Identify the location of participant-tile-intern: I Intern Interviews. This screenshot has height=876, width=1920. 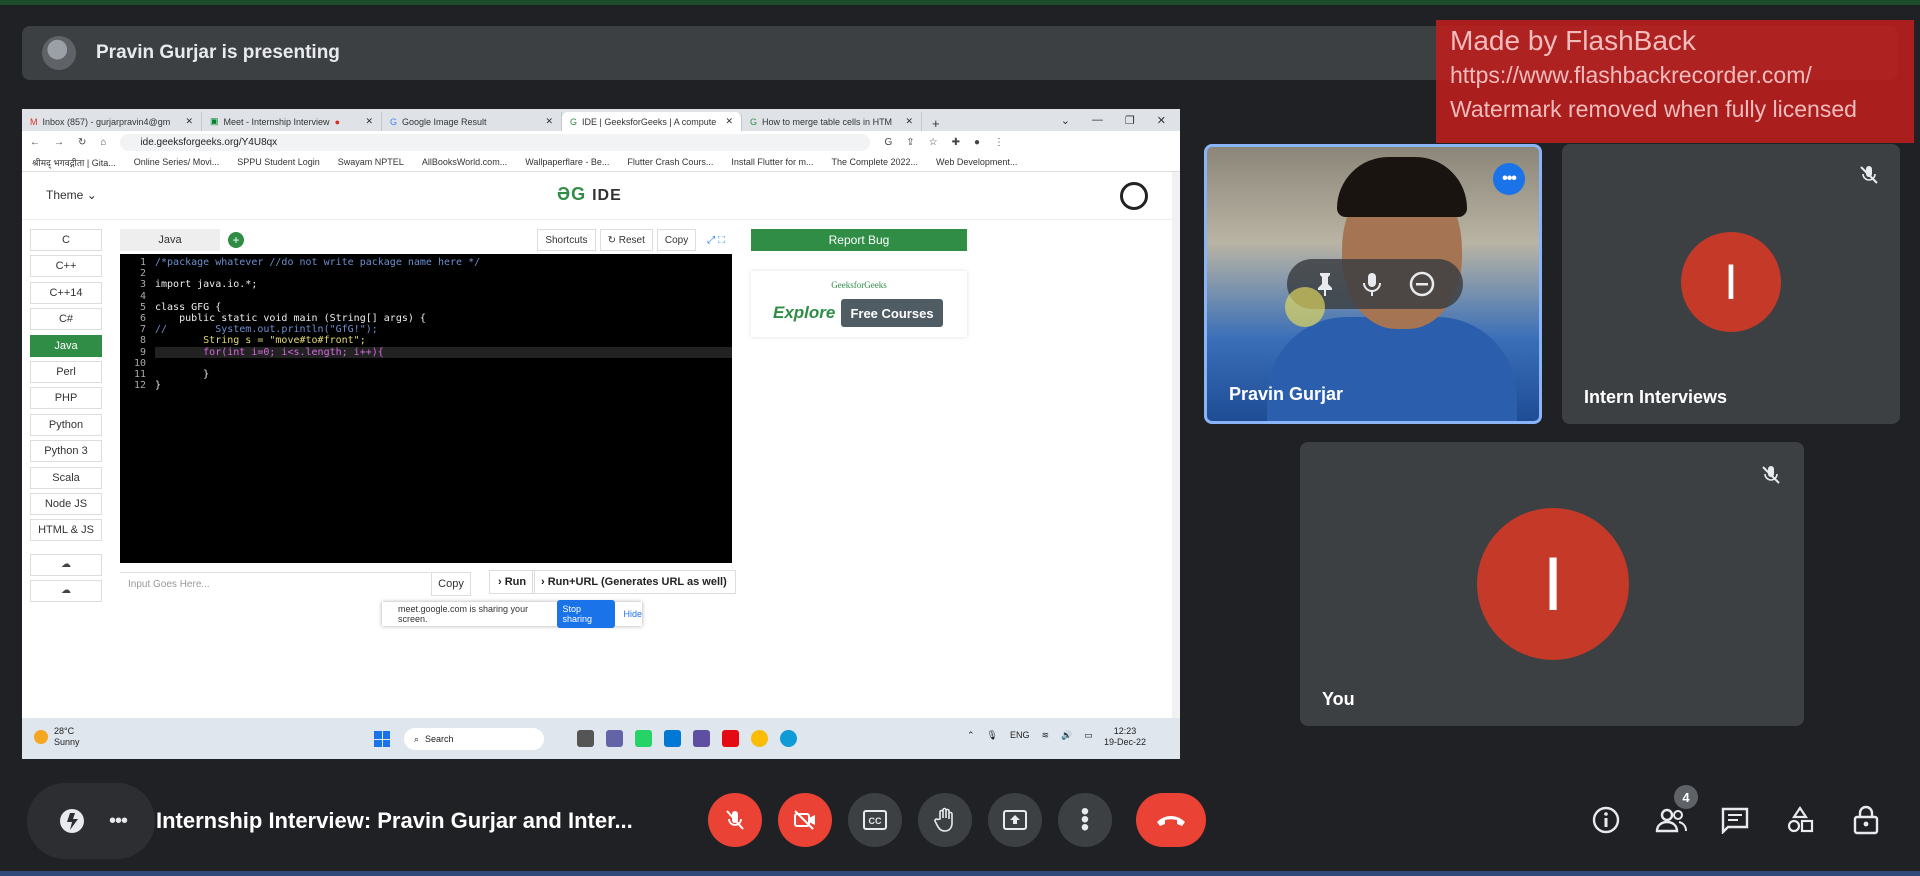
(1731, 284).